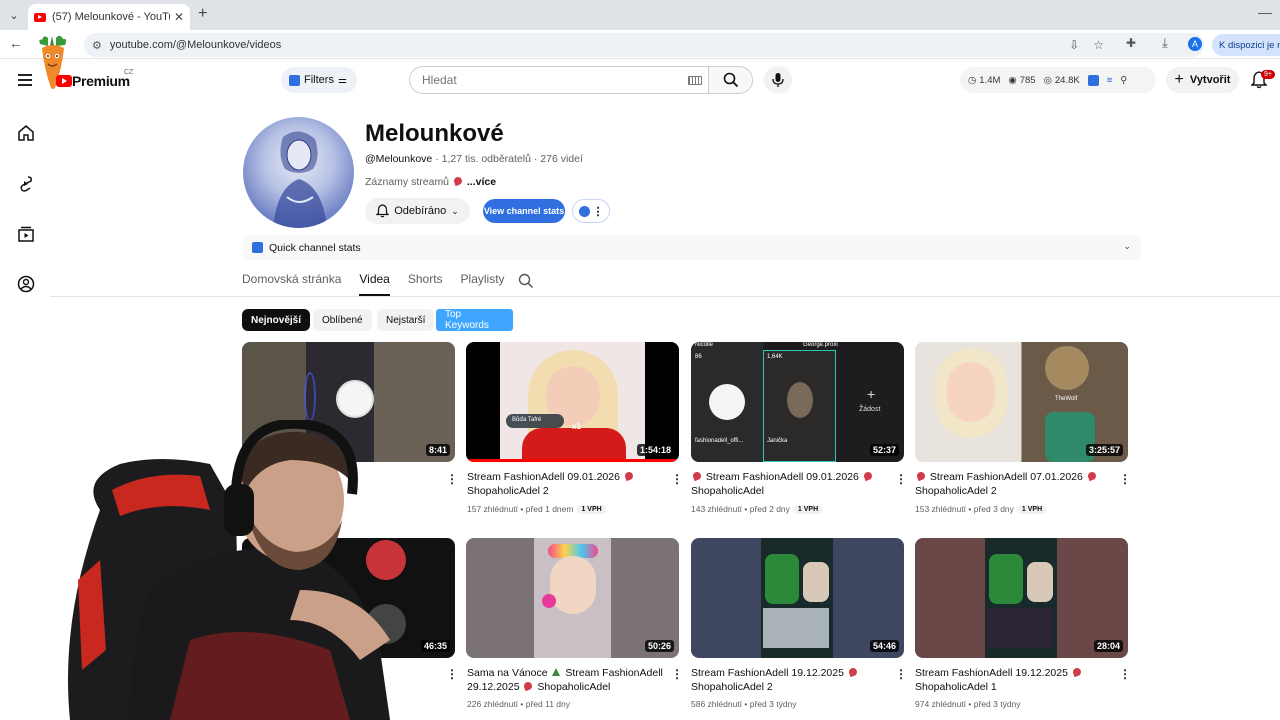 Image resolution: width=1280 pixels, height=720 pixels. Describe the element at coordinates (572, 402) in the screenshot. I see `video-thumbnail: Bůďa Tafré x1 1:54:18` at that location.